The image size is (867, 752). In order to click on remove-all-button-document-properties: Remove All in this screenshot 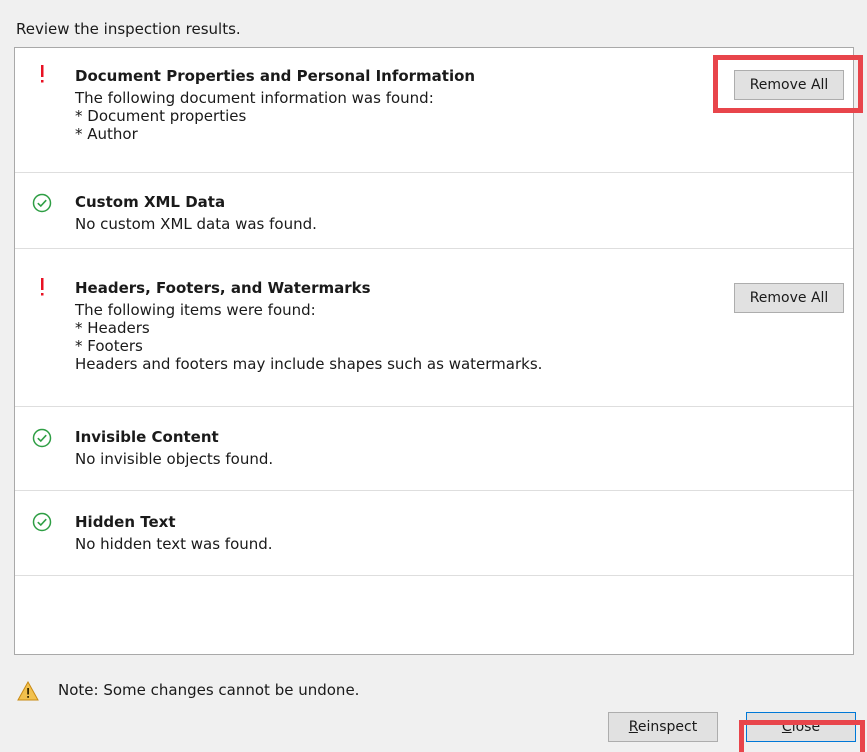, I will do `click(789, 85)`.